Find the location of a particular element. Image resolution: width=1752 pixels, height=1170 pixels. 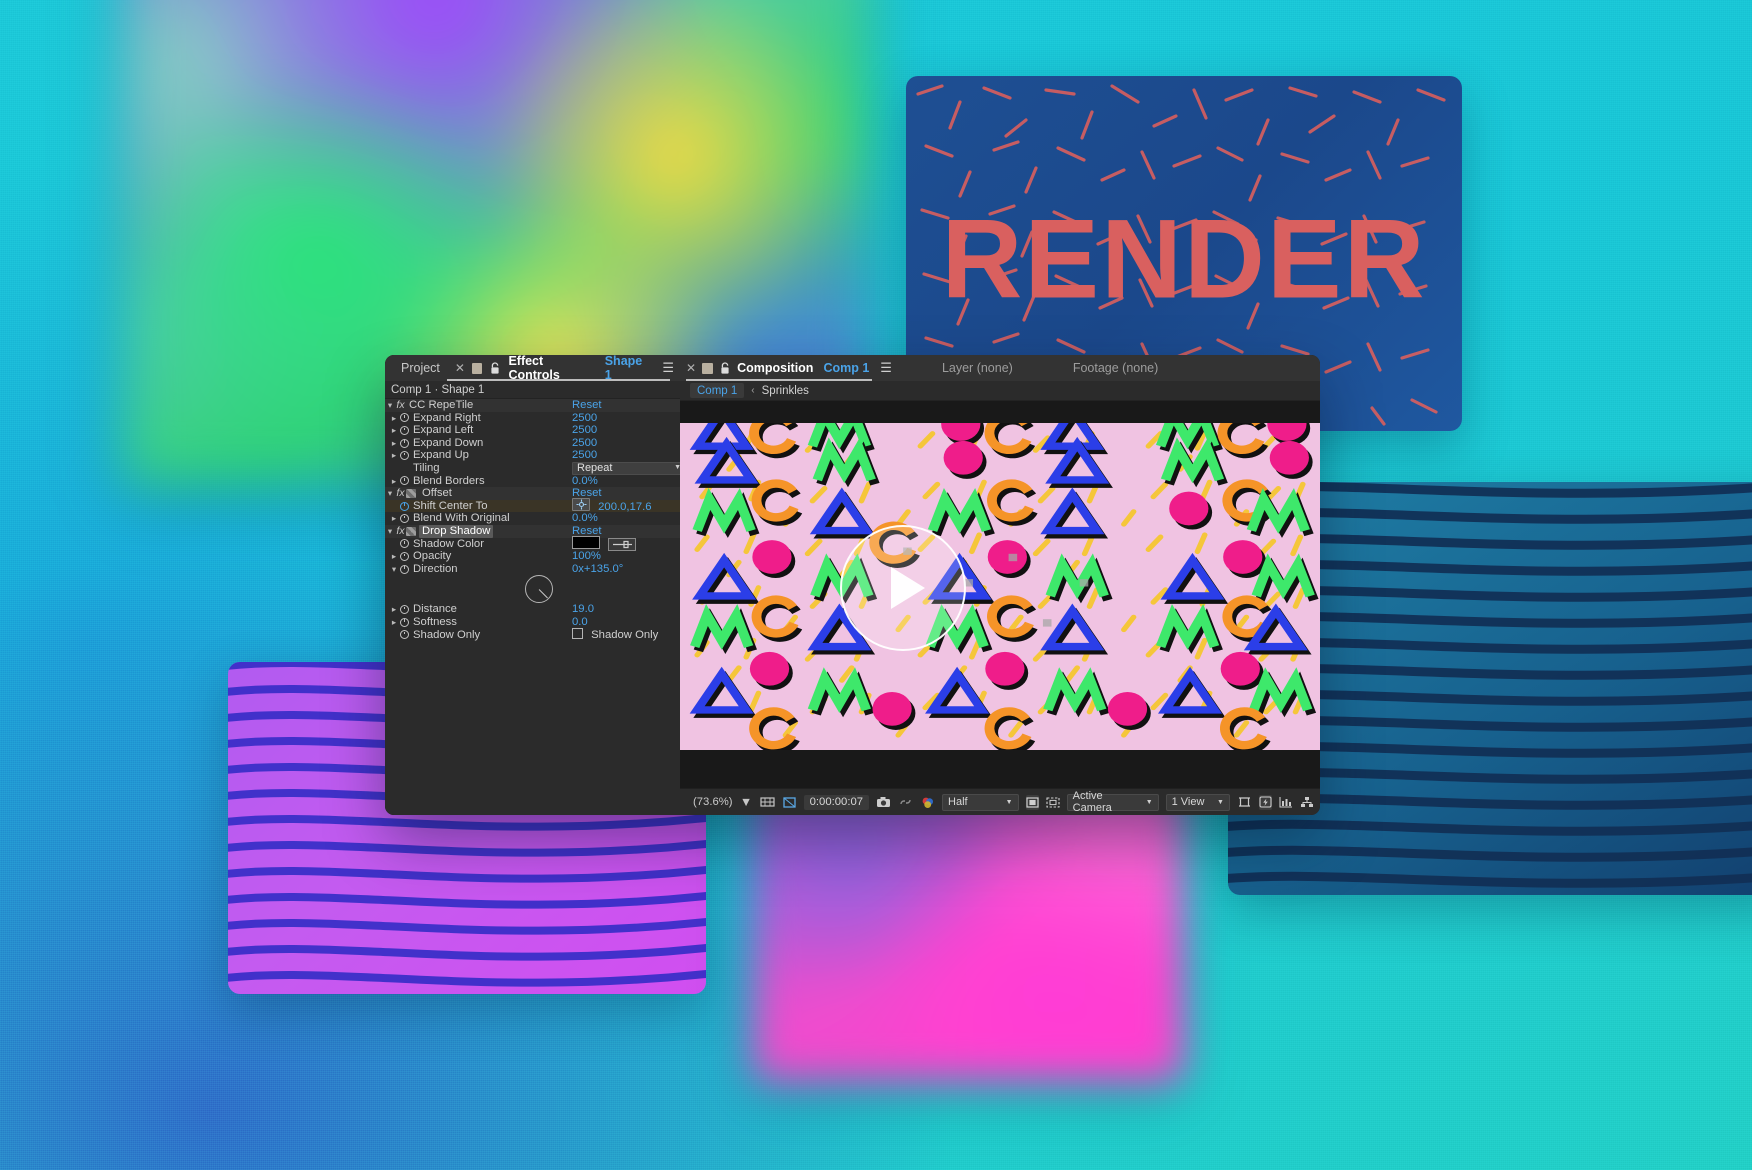

effect-name: Offset is located at coordinates (495, 493).